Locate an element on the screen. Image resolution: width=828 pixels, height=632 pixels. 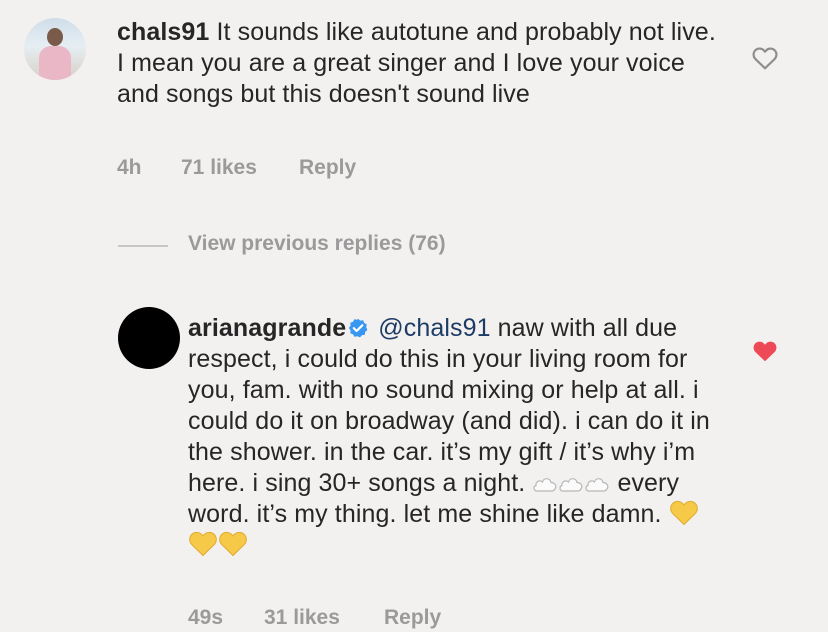
comment-timestamp: 4h is located at coordinates (129, 167).